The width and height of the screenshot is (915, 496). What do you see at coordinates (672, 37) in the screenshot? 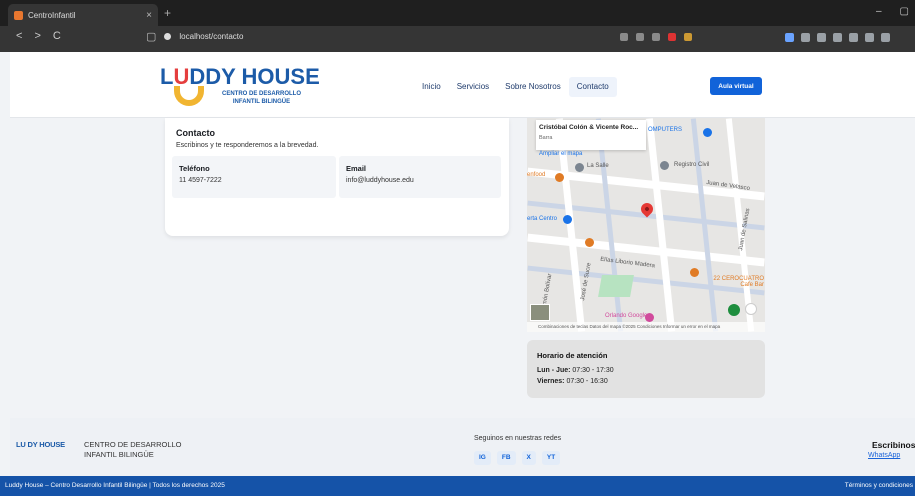
I see `brave-icon` at bounding box center [672, 37].